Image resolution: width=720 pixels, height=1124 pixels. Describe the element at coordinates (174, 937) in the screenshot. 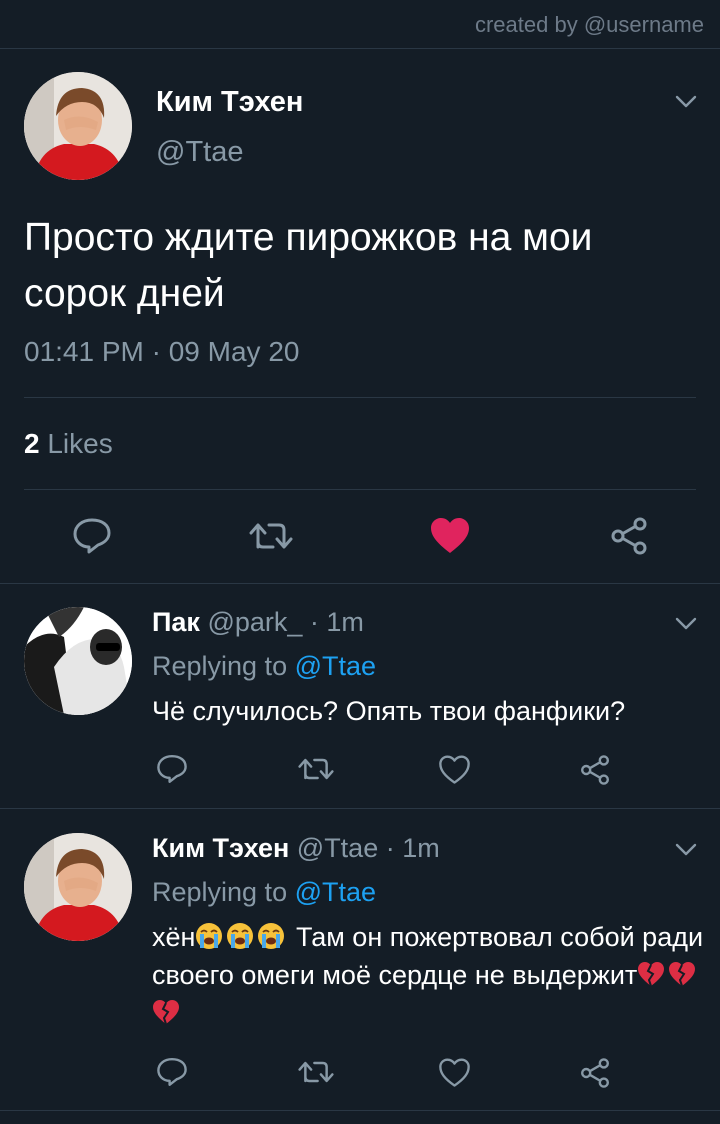

I see `reply-text-prefix: хён` at that location.